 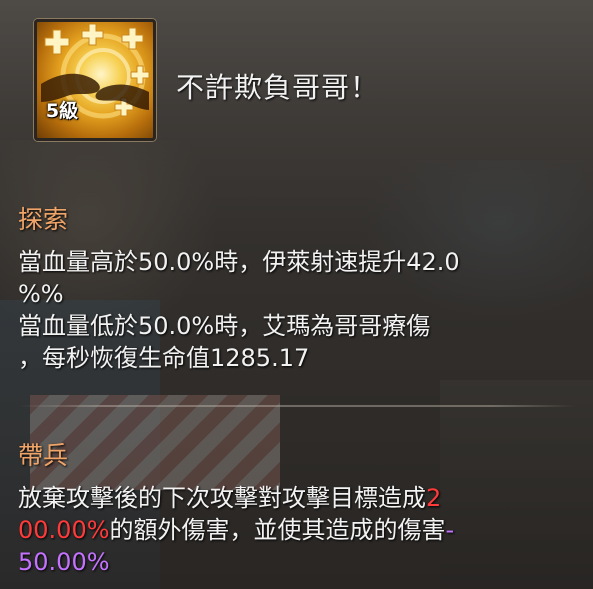 What do you see at coordinates (450, 530) in the screenshot?
I see `damage-reduction-value: -` at bounding box center [450, 530].